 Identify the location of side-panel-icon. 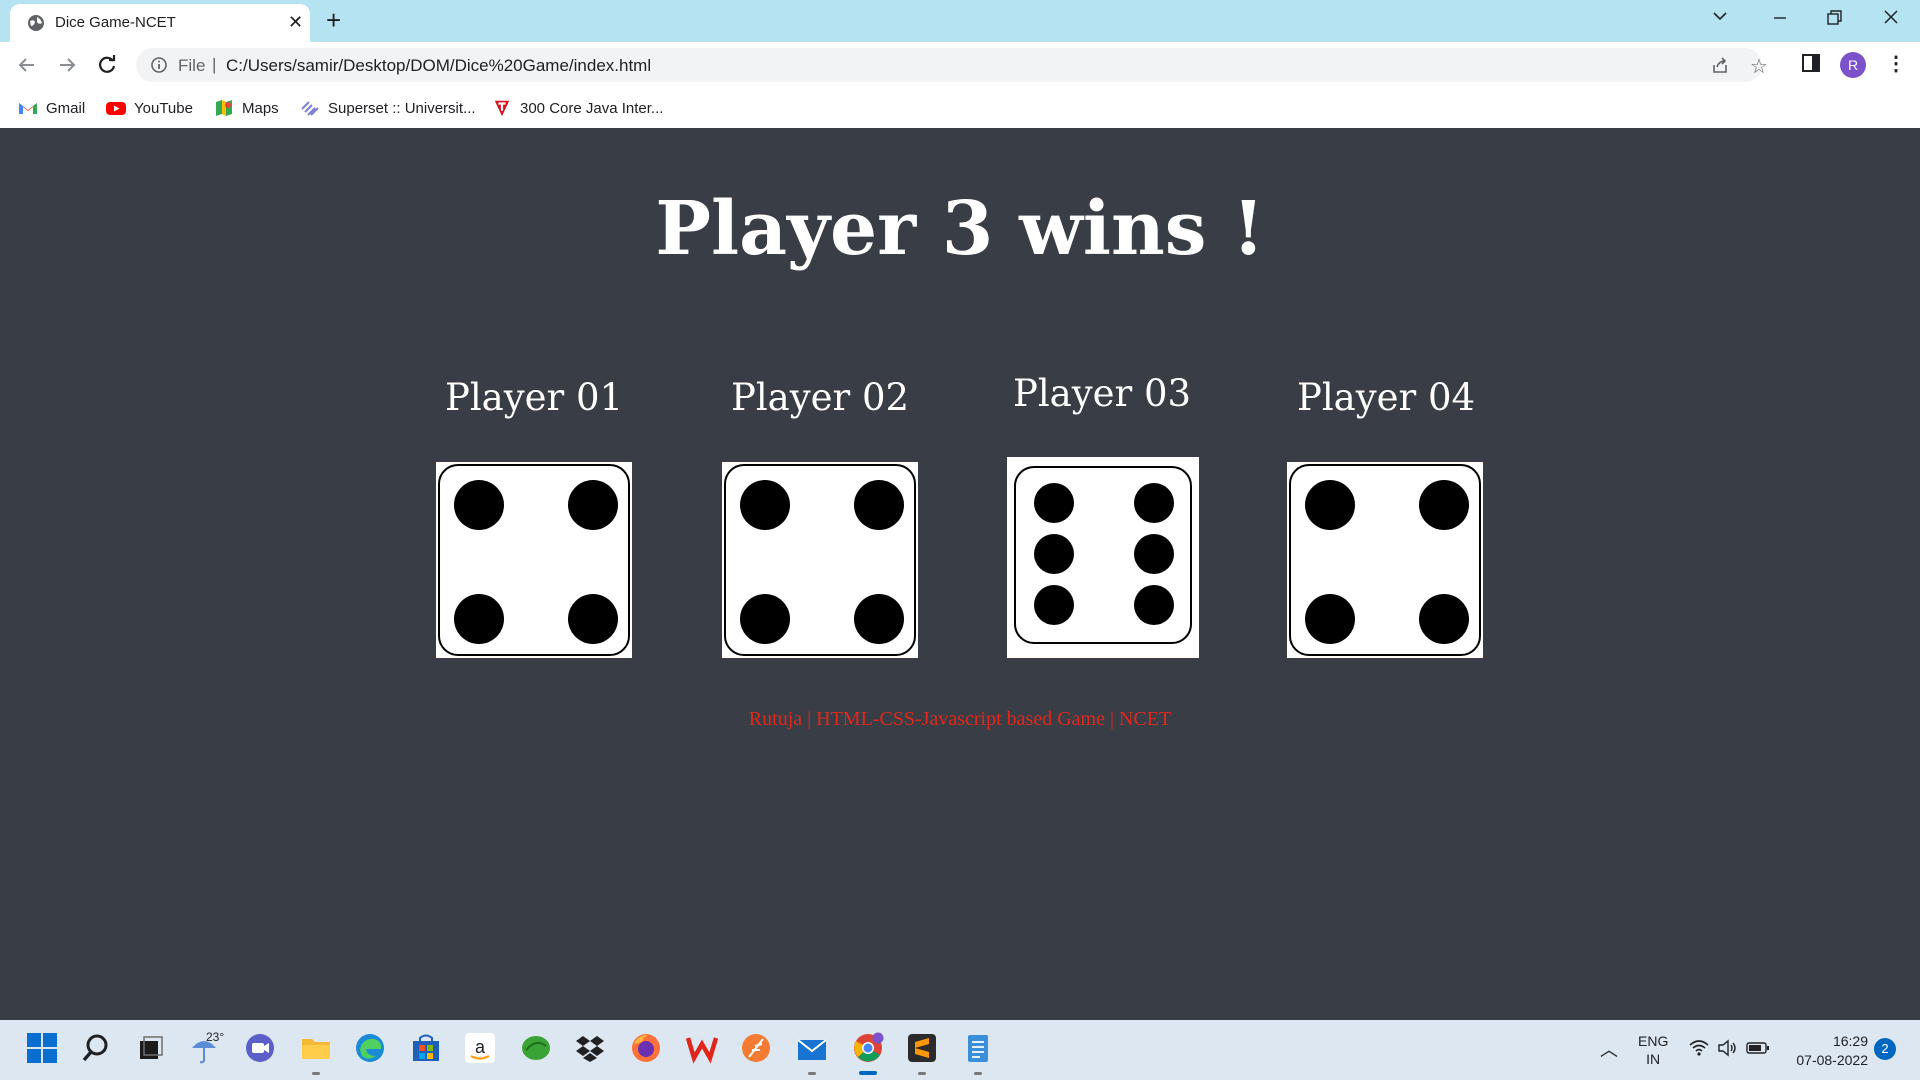
(1811, 63).